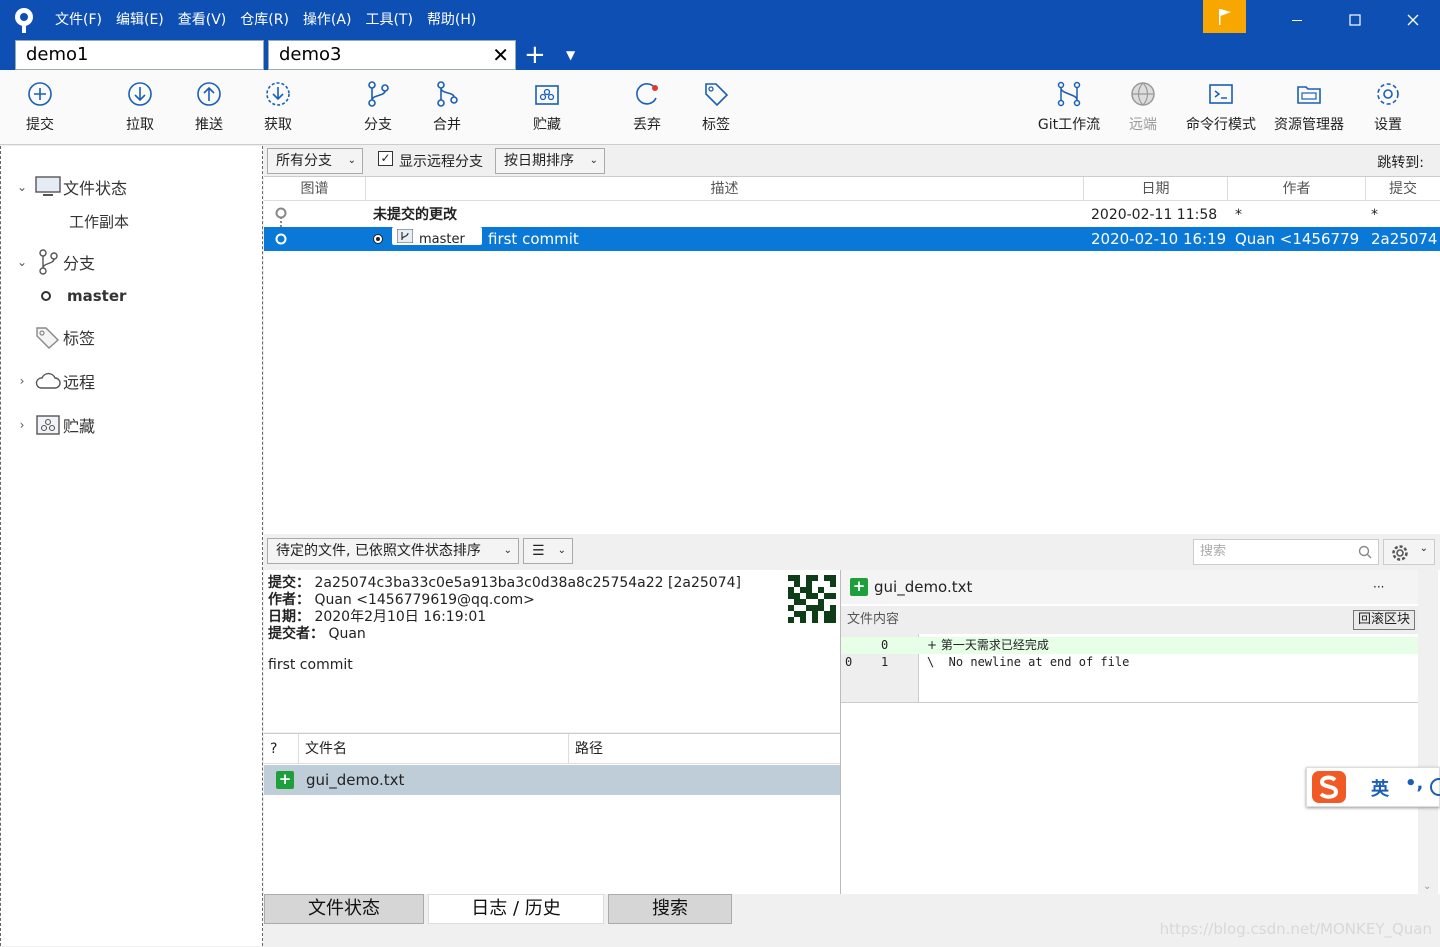 The width and height of the screenshot is (1440, 947). What do you see at coordinates (647, 107) in the screenshot?
I see `discard-button: 丢弃` at bounding box center [647, 107].